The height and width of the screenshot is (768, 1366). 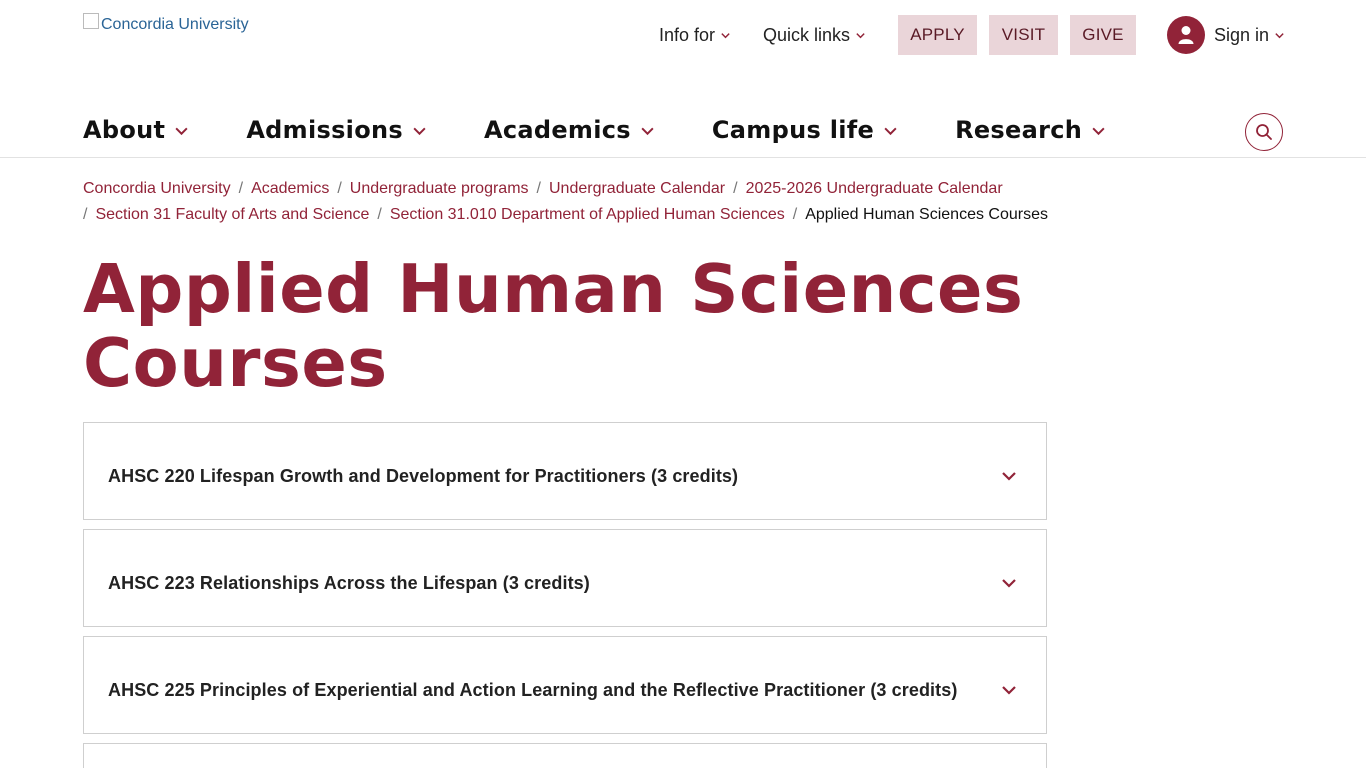 I want to click on nav-research-label: Research, so click(x=1019, y=130).